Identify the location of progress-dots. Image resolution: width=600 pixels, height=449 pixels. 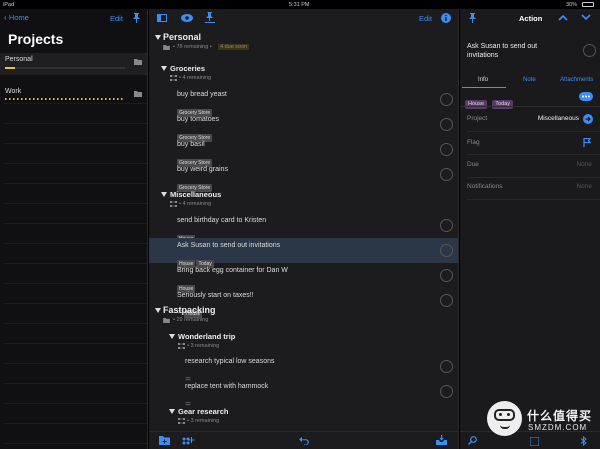
(65, 99).